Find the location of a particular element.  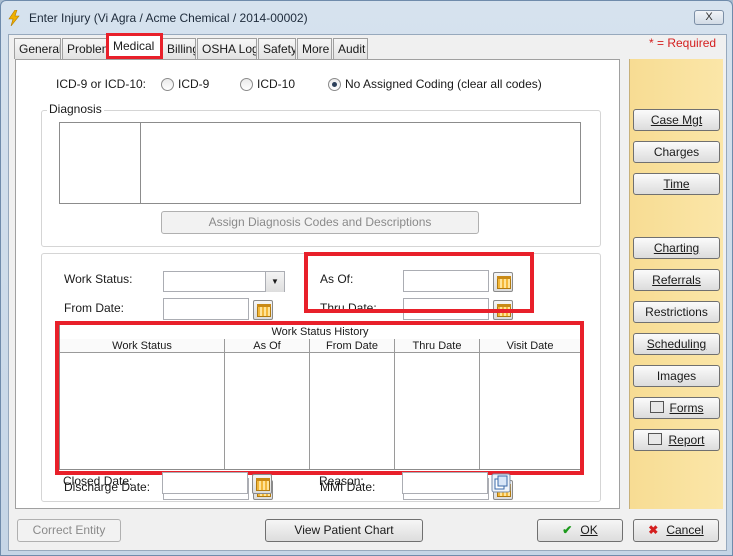

time-label: Time is located at coordinates (676, 184).